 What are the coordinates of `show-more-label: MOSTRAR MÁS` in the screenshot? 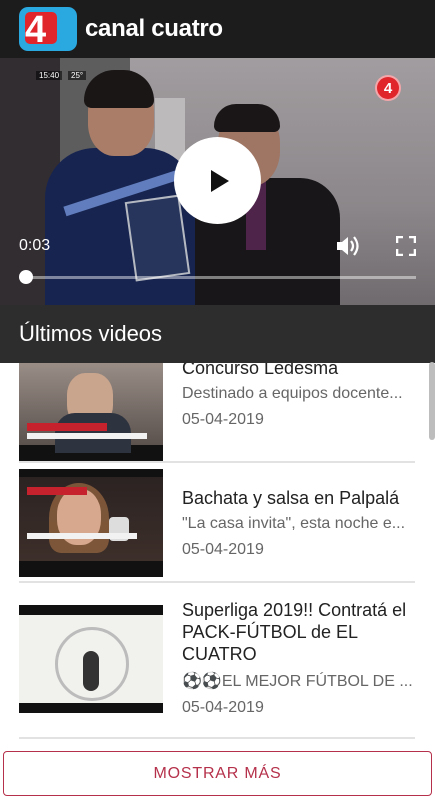 It's located at (217, 773).